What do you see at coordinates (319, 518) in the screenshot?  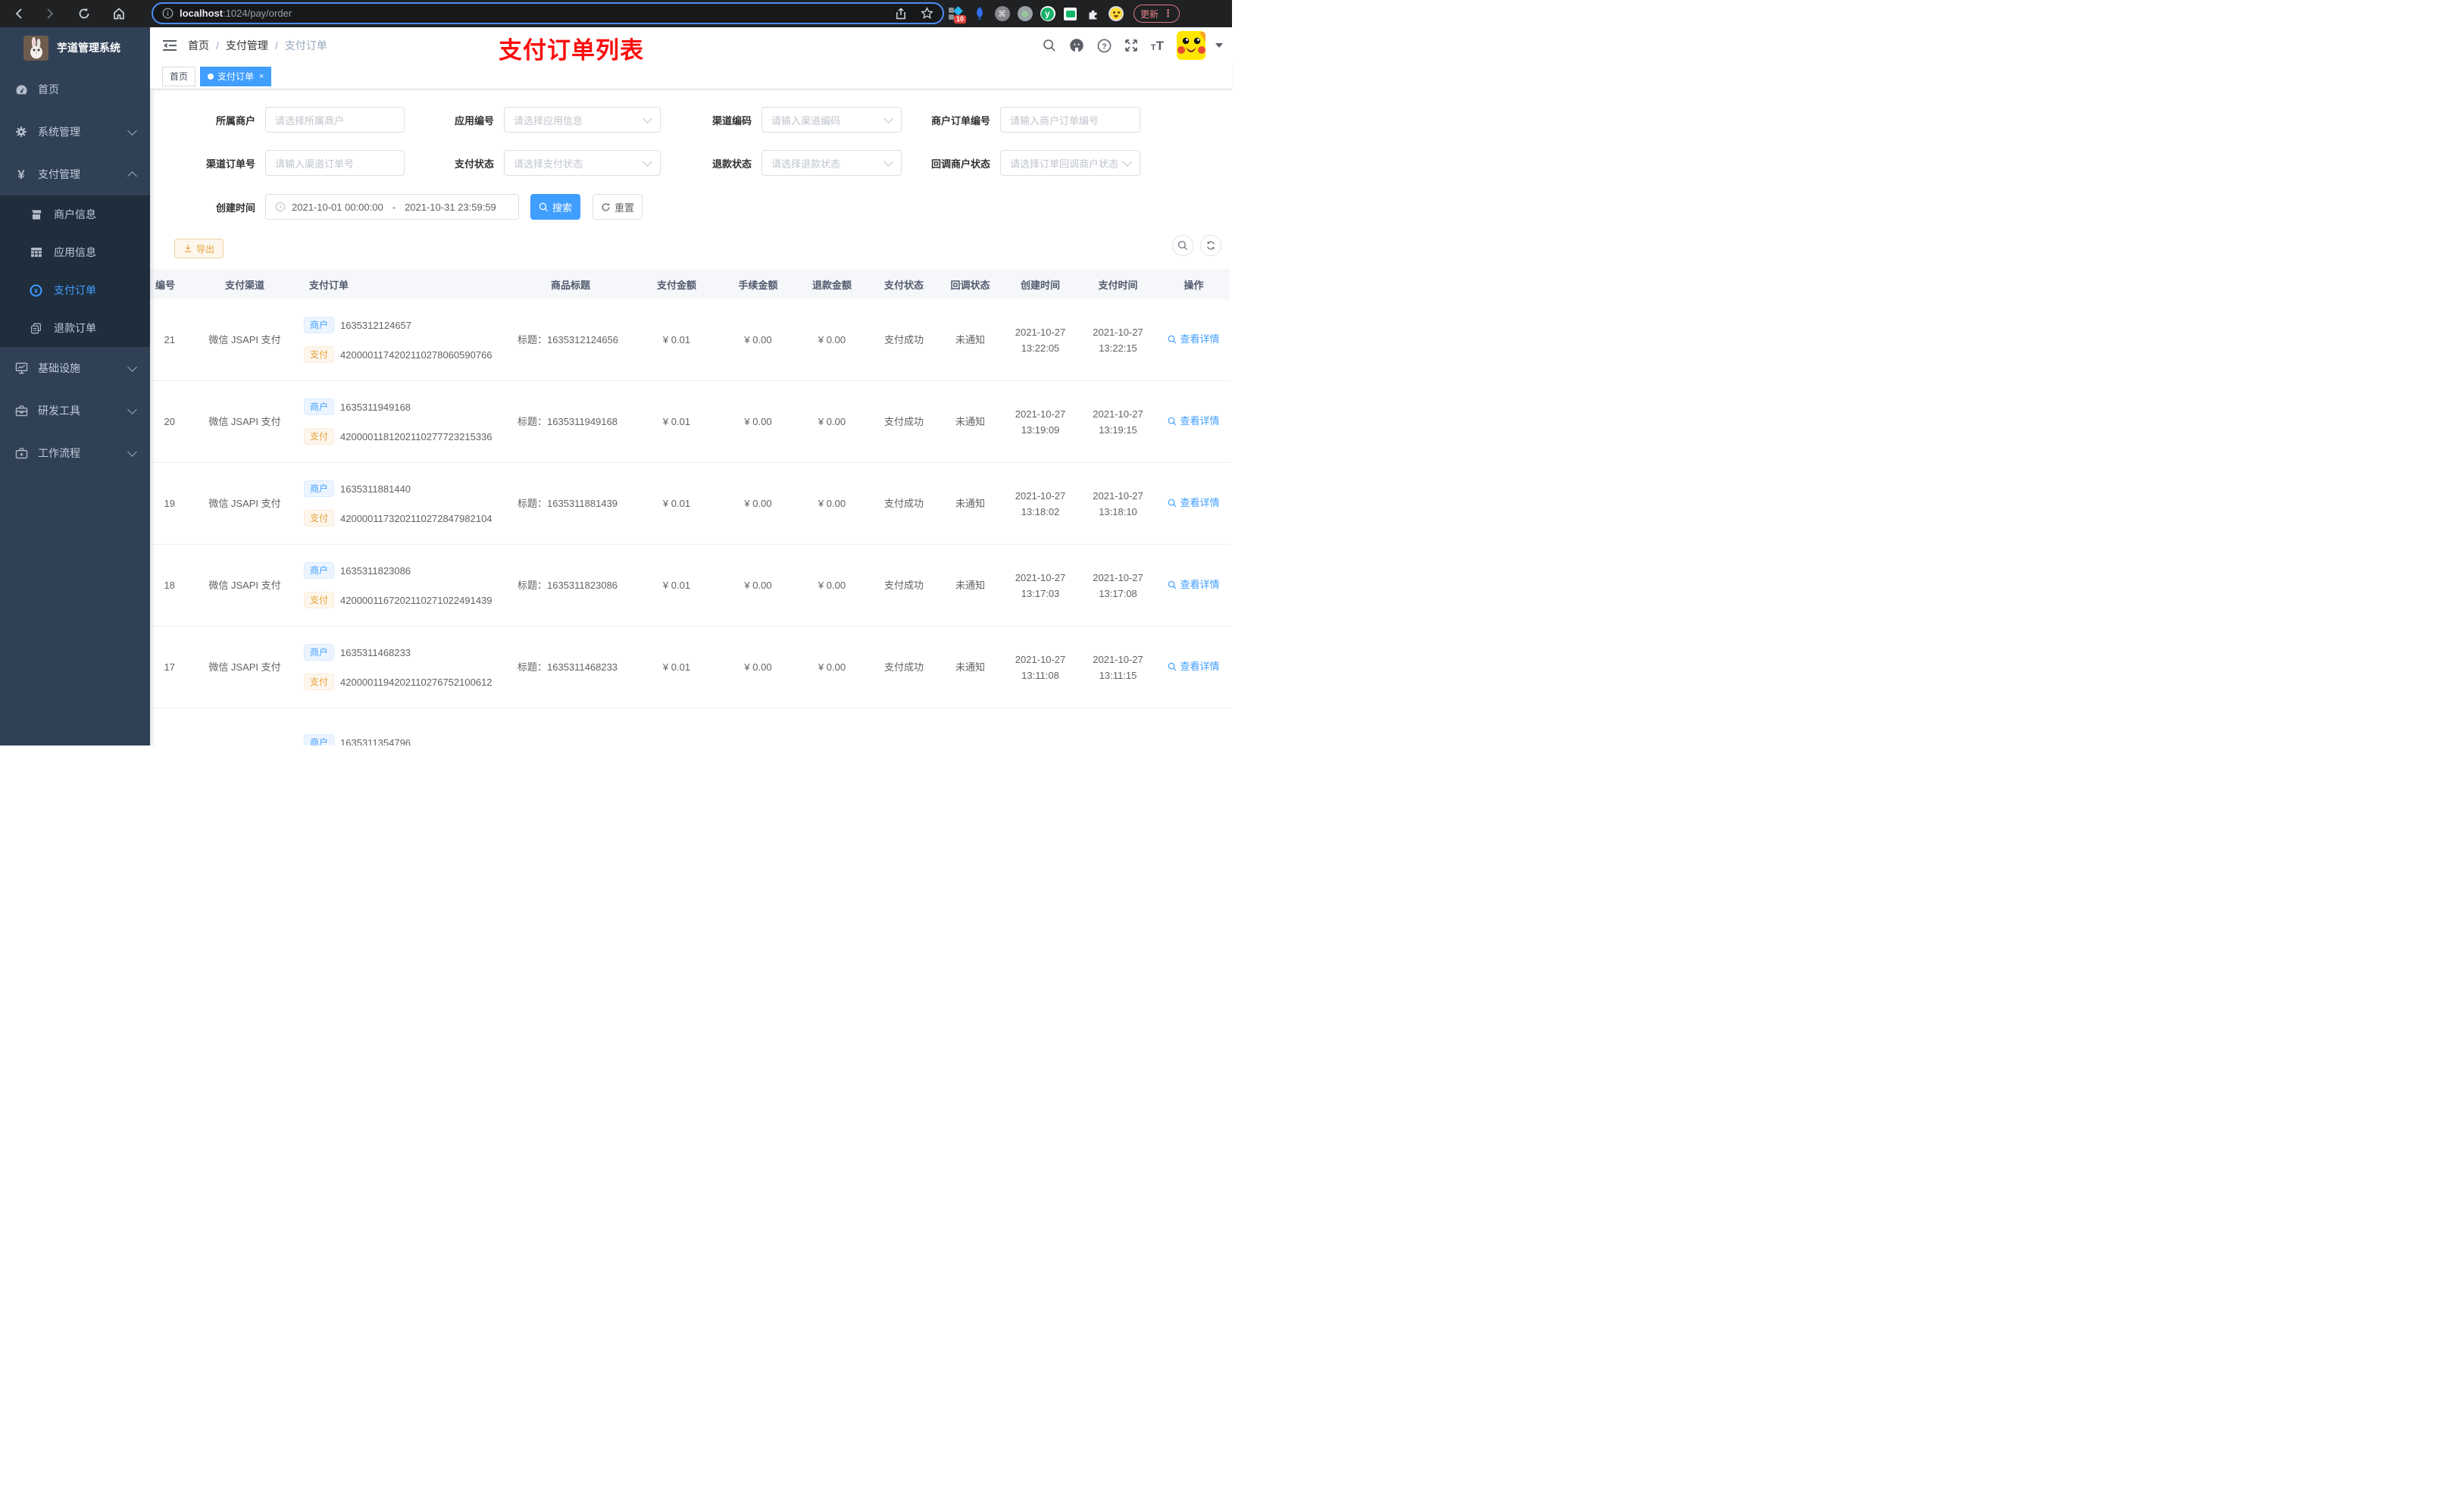 I see `pay-tag: 支付` at bounding box center [319, 518].